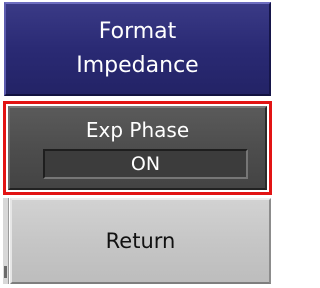  Describe the element at coordinates (5, 272) in the screenshot. I see `edge-tick-mark` at that location.